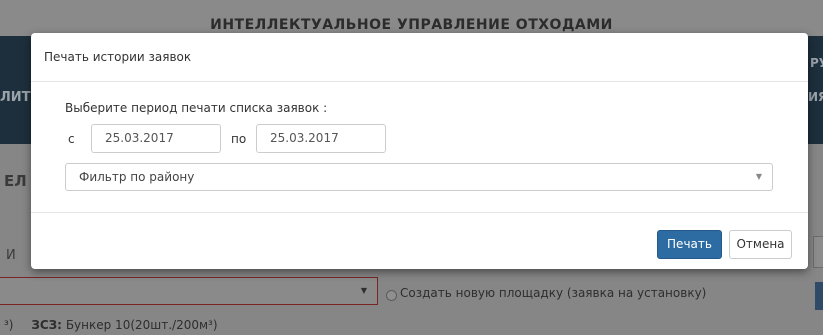  I want to click on radio-icon, so click(391, 295).